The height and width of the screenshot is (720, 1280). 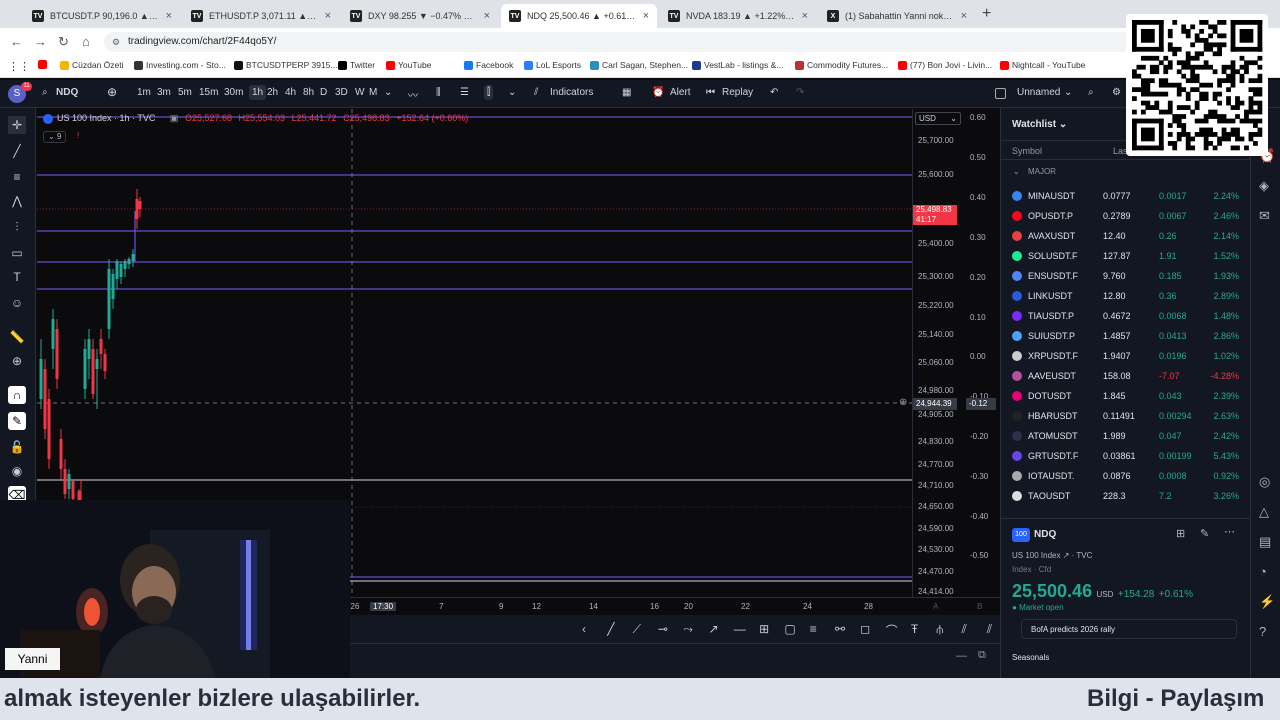 I want to click on zoom-in-icon: ⊕, so click(x=17, y=361).